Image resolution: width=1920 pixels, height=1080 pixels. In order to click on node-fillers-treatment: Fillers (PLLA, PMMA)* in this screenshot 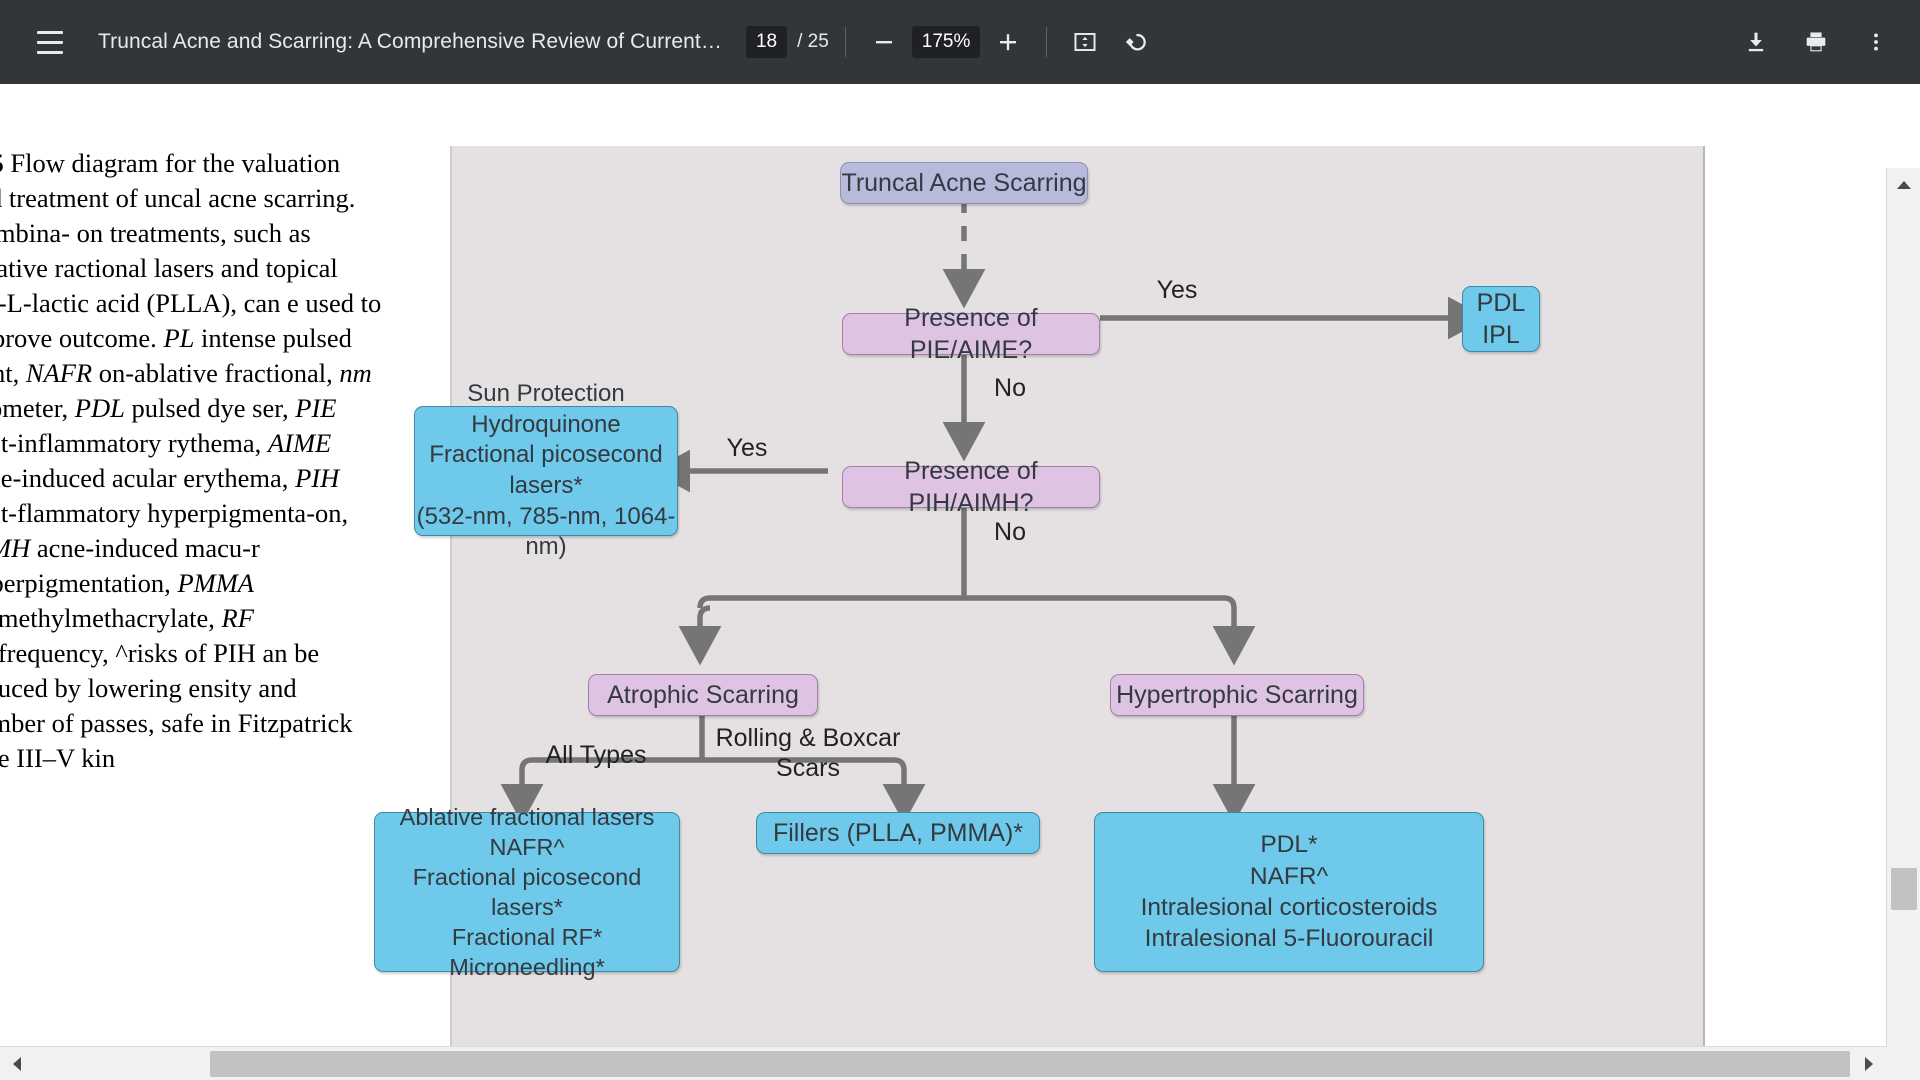, I will do `click(898, 833)`.